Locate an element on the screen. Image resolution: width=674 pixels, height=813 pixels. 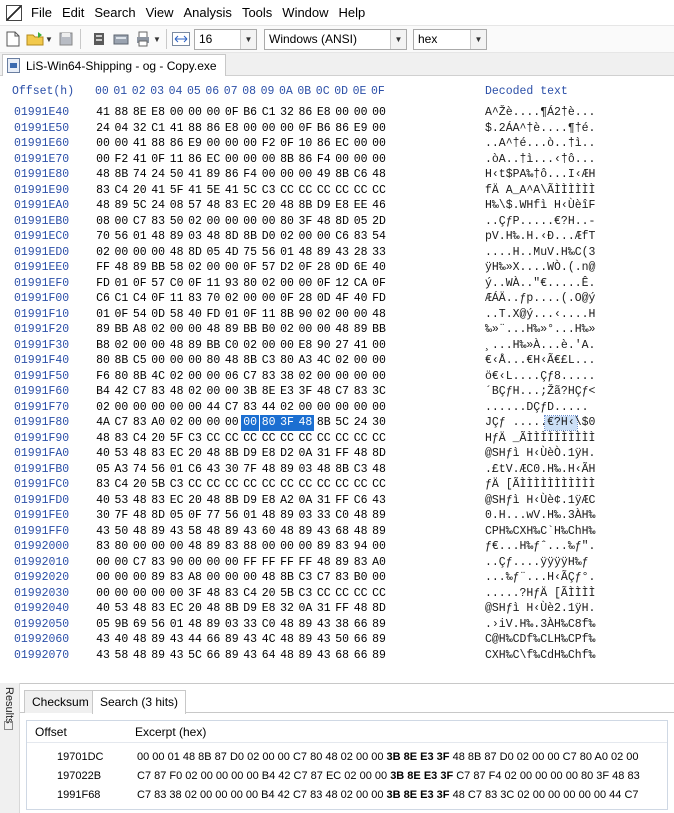
offset-column-header: Offset is located at coordinates (51, 732).